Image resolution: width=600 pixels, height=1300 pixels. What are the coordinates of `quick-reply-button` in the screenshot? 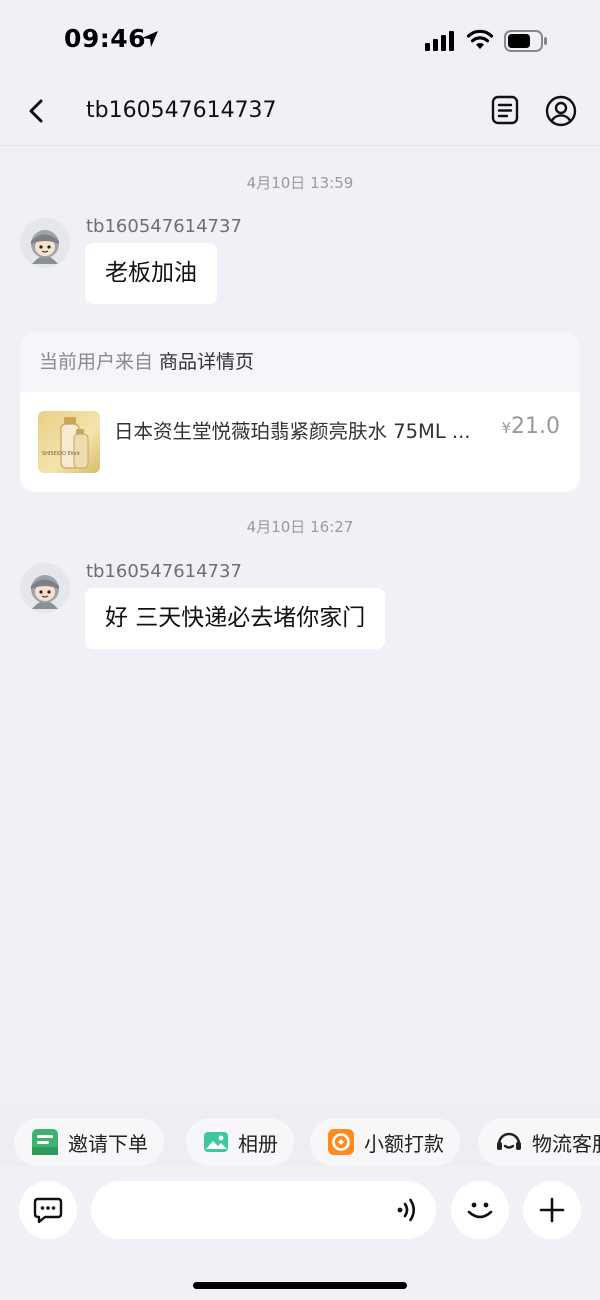 It's located at (48, 1210).